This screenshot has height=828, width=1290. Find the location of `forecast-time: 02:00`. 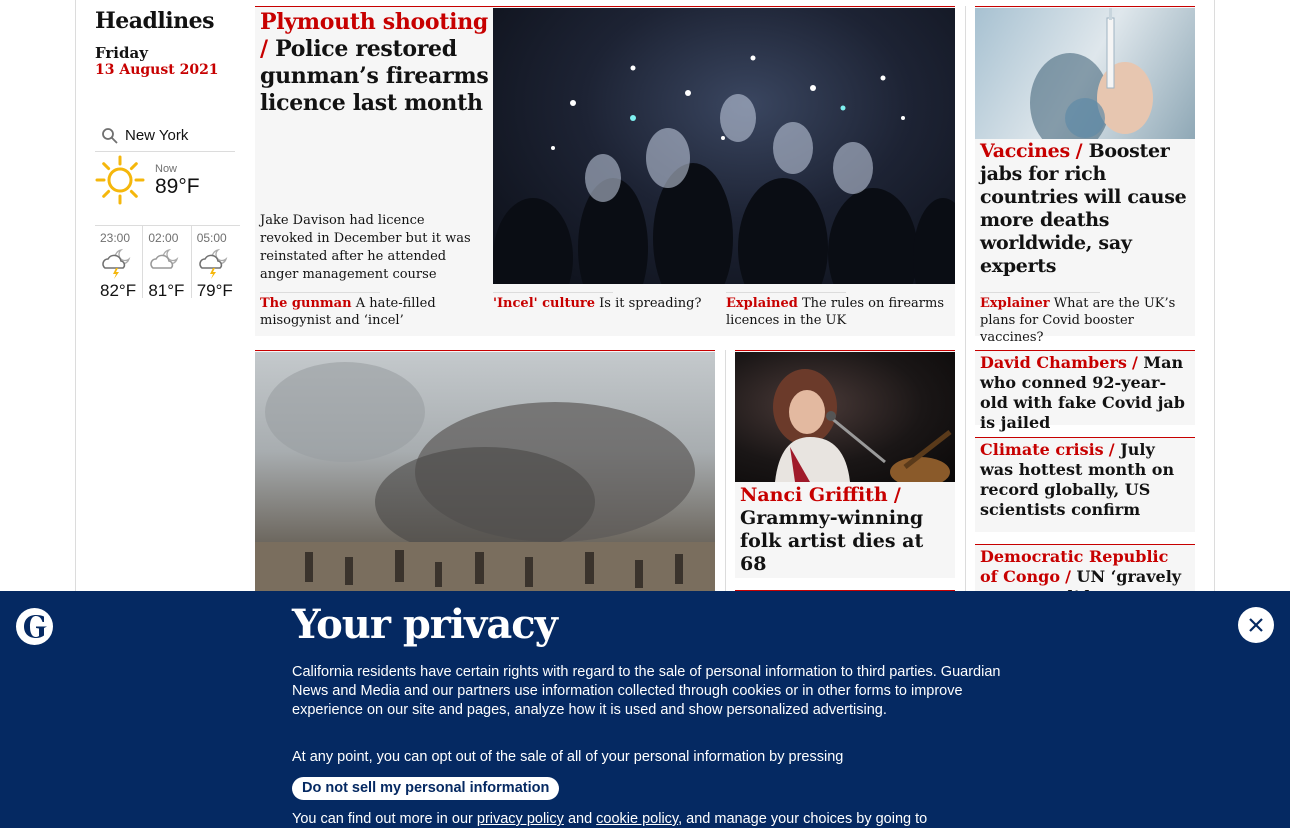

forecast-time: 02:00 is located at coordinates (163, 238).